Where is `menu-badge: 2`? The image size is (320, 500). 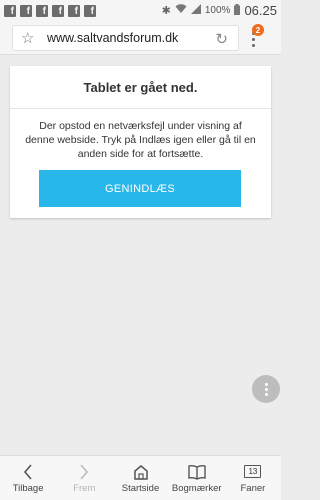 menu-badge: 2 is located at coordinates (258, 30).